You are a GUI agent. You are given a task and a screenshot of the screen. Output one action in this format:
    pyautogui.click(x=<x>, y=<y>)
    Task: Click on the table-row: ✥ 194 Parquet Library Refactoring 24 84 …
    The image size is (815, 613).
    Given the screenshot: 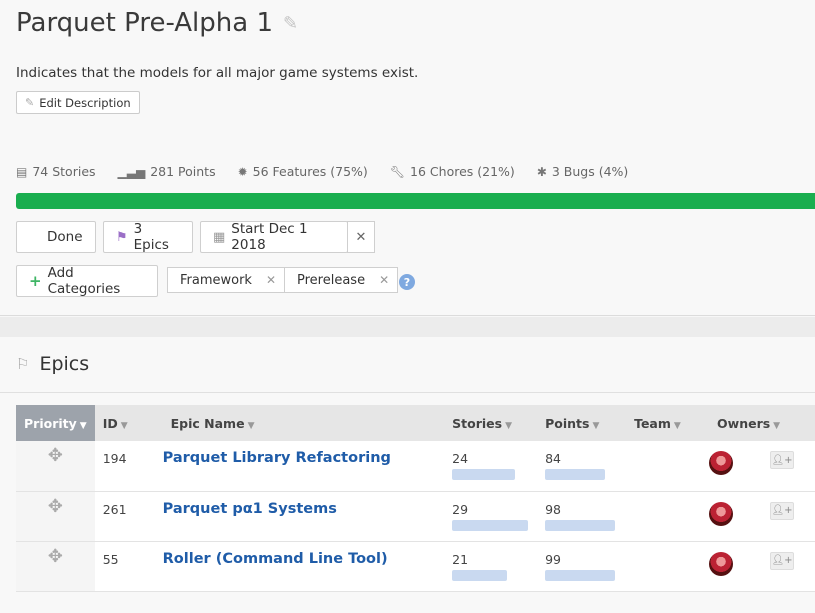 What is the action you would take?
    pyautogui.click(x=415, y=466)
    